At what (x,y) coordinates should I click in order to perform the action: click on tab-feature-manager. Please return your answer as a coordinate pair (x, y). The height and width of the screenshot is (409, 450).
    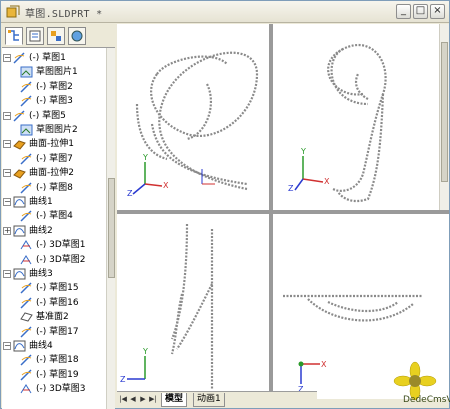
    Looking at the image, I should click on (14, 36).